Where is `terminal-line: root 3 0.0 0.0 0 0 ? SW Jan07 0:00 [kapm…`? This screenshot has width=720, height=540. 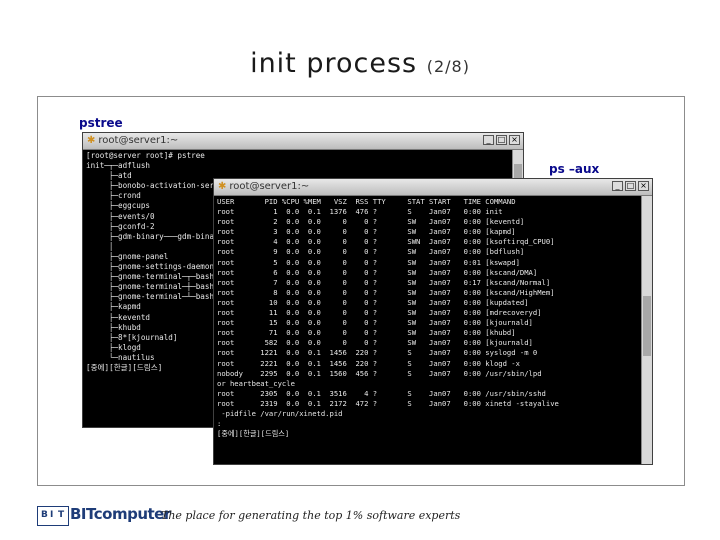
terminal-line: root 3 0.0 0.0 0 0 ? SW Jan07 0:00 [kapm… is located at coordinates (366, 232).